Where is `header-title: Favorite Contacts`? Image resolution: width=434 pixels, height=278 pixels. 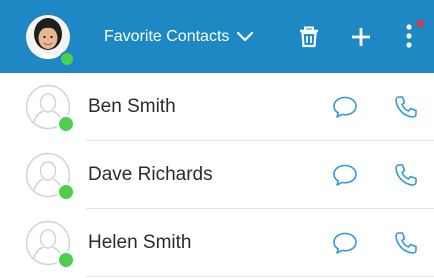
header-title: Favorite Contacts is located at coordinates (167, 36).